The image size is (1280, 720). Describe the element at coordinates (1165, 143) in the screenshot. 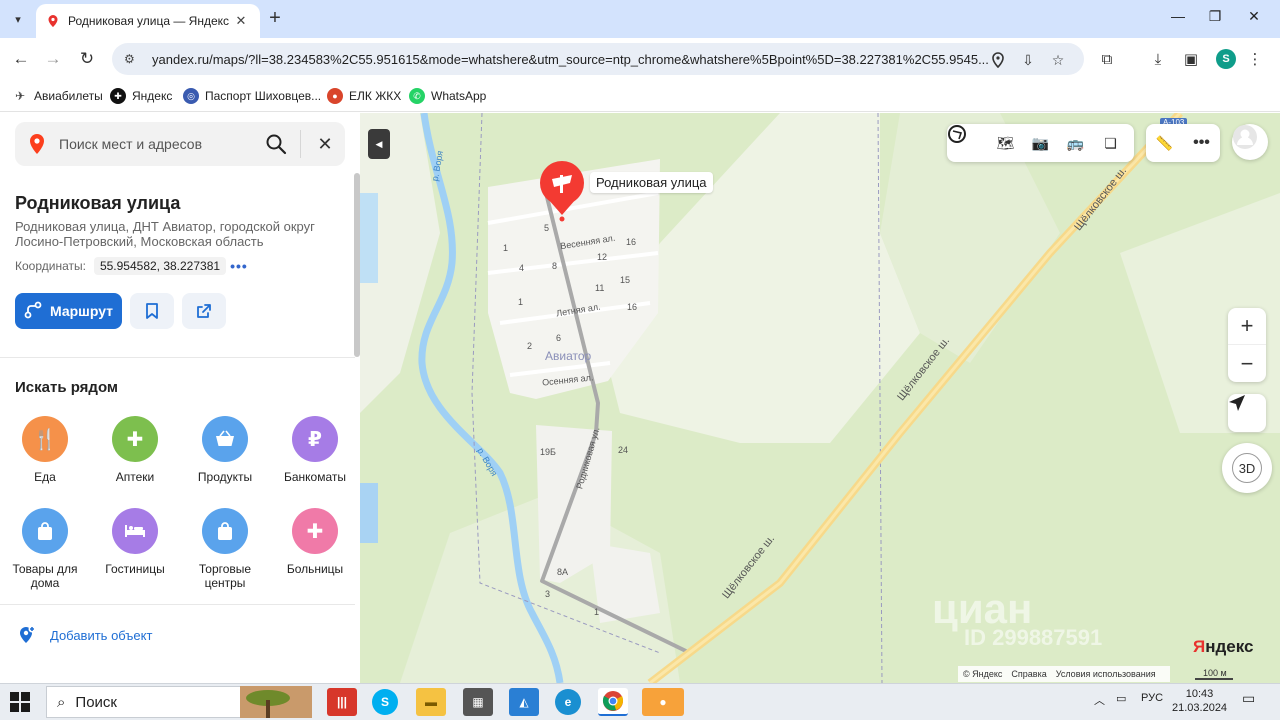

I see `ruler-icon: 📏` at that location.